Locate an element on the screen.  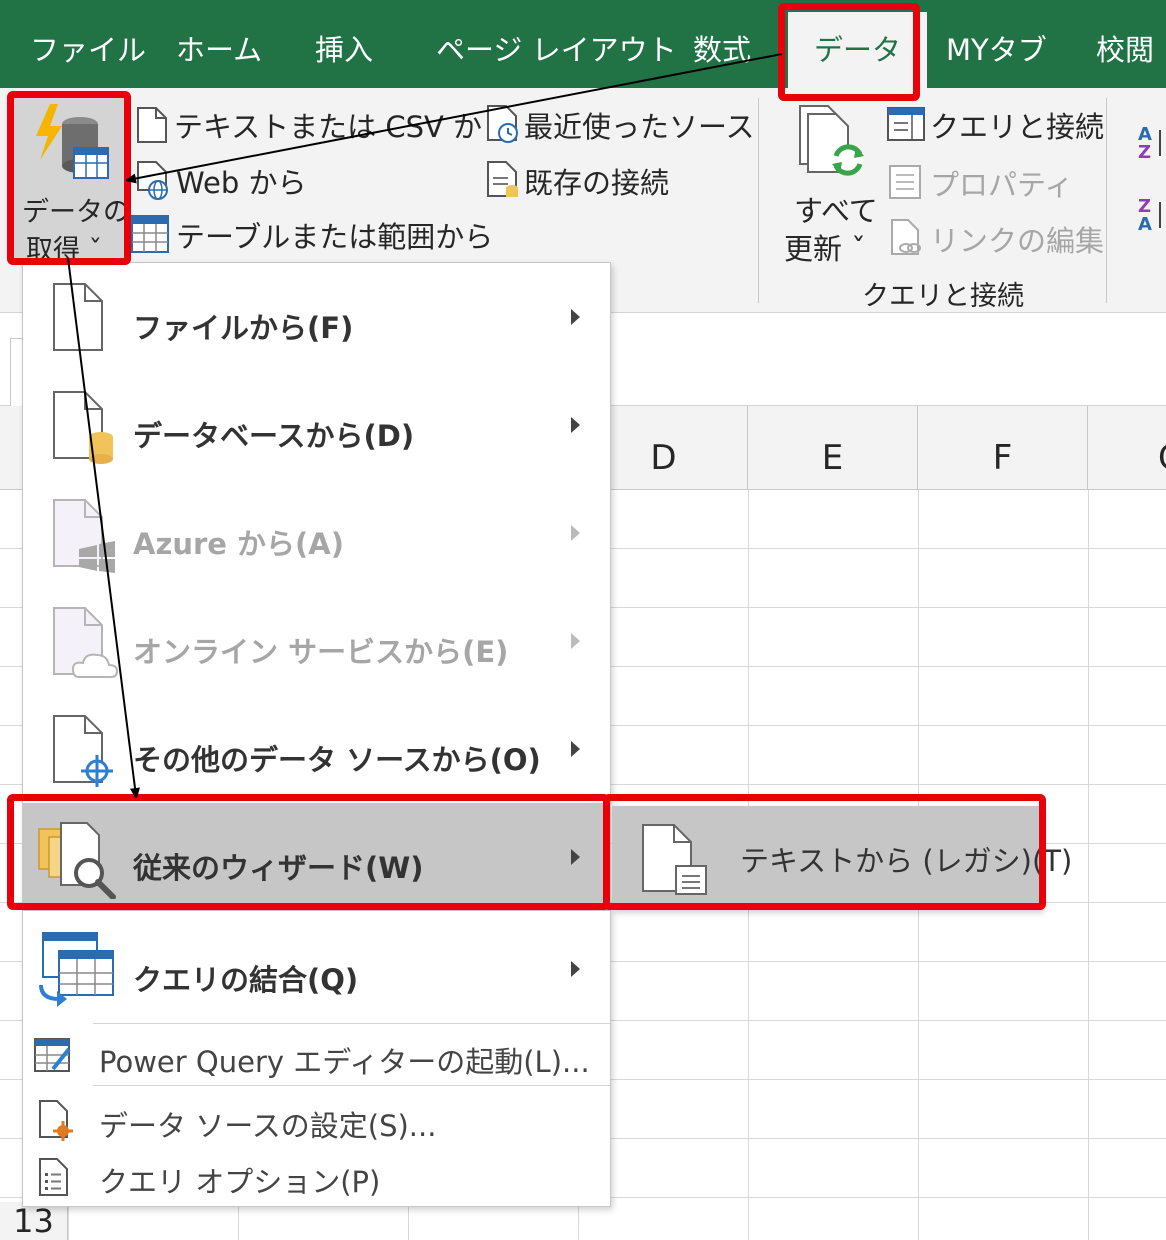
svg-text: Z is located at coordinates (1144, 152).